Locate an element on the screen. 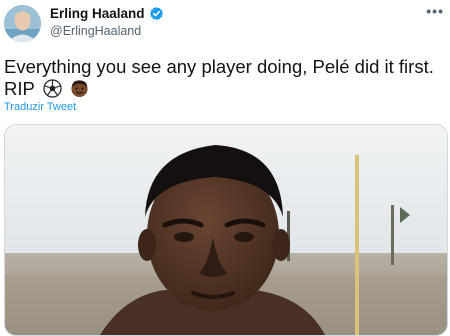 This screenshot has width=450, height=336. avatar is located at coordinates (22, 23).